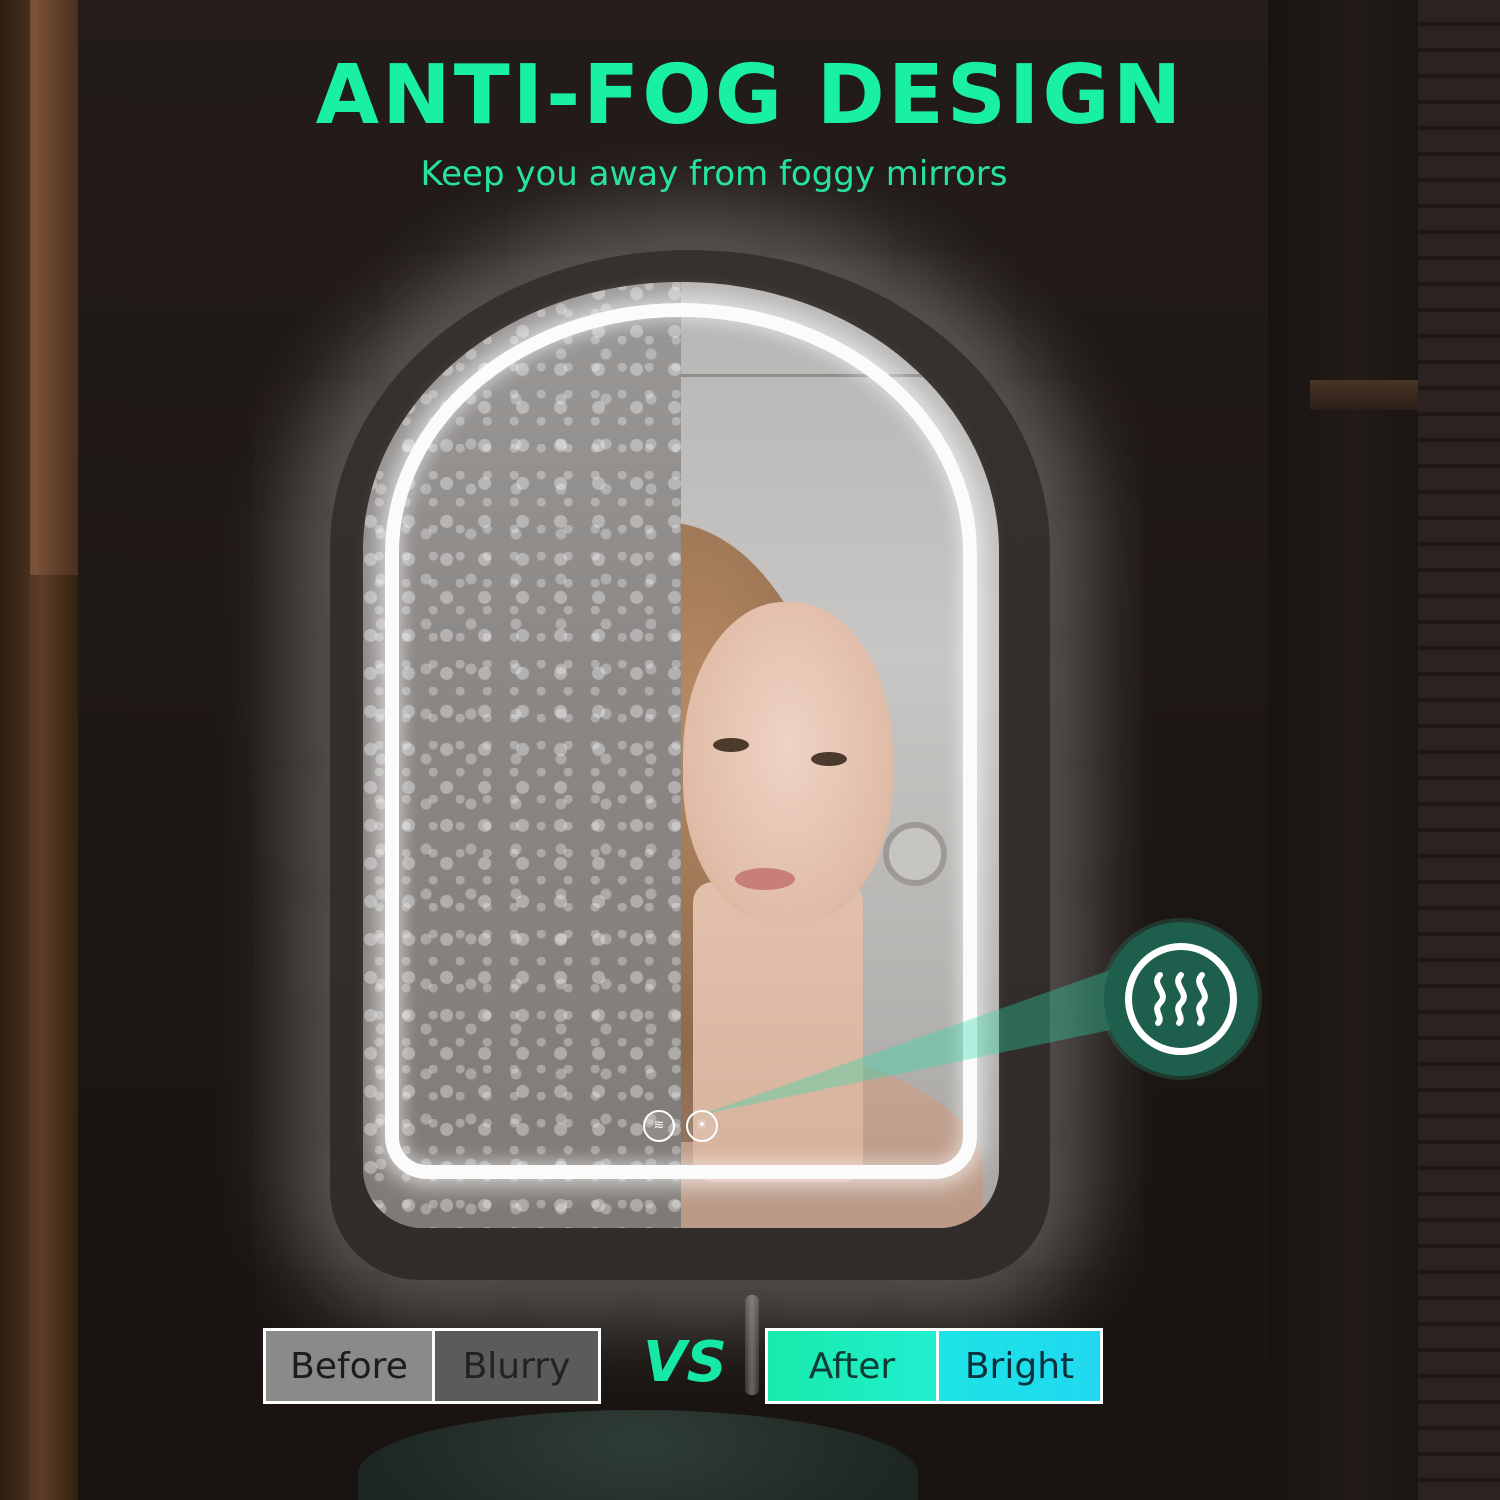 The image size is (1500, 1500). I want to click on before-comparison-box: Before Blurry, so click(432, 1366).